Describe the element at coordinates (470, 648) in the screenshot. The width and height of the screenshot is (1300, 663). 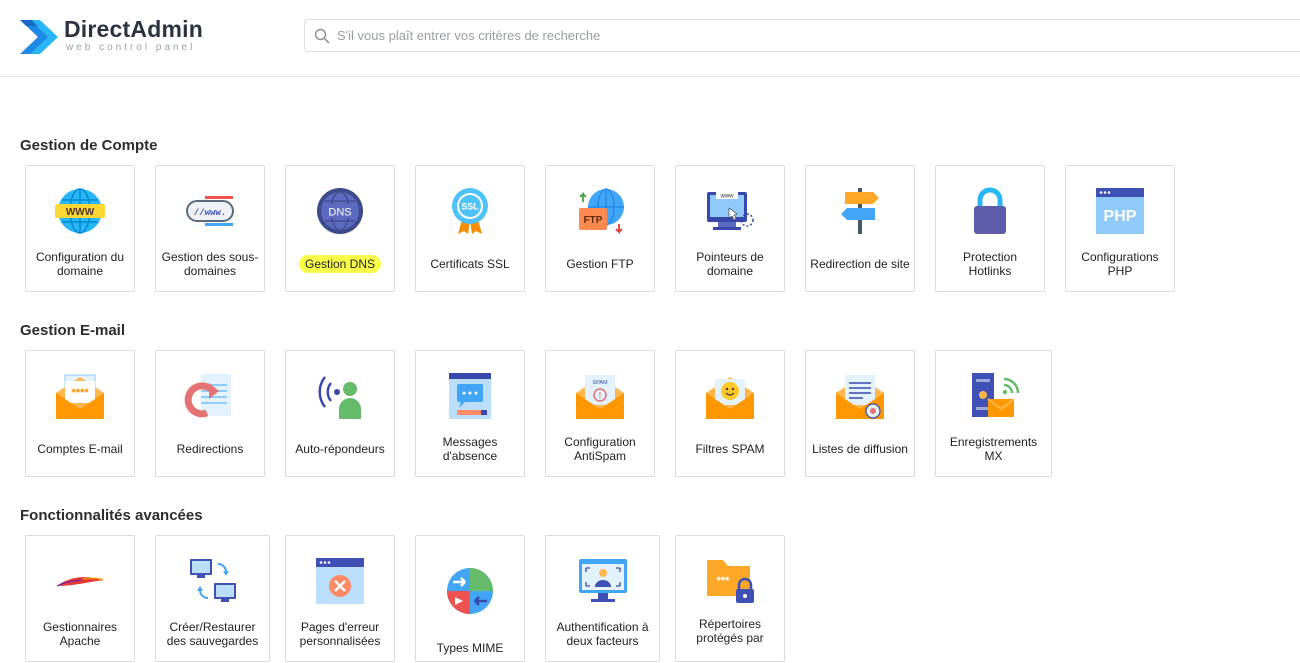
I see `tile-label: Types MIME` at that location.